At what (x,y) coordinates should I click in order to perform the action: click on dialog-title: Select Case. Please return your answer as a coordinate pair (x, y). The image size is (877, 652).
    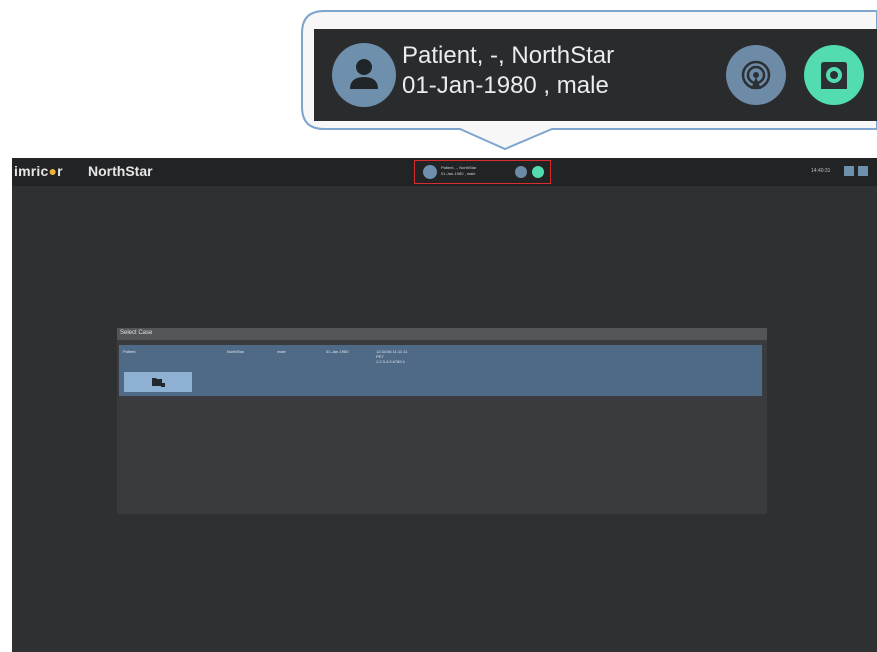
    Looking at the image, I should click on (136, 333).